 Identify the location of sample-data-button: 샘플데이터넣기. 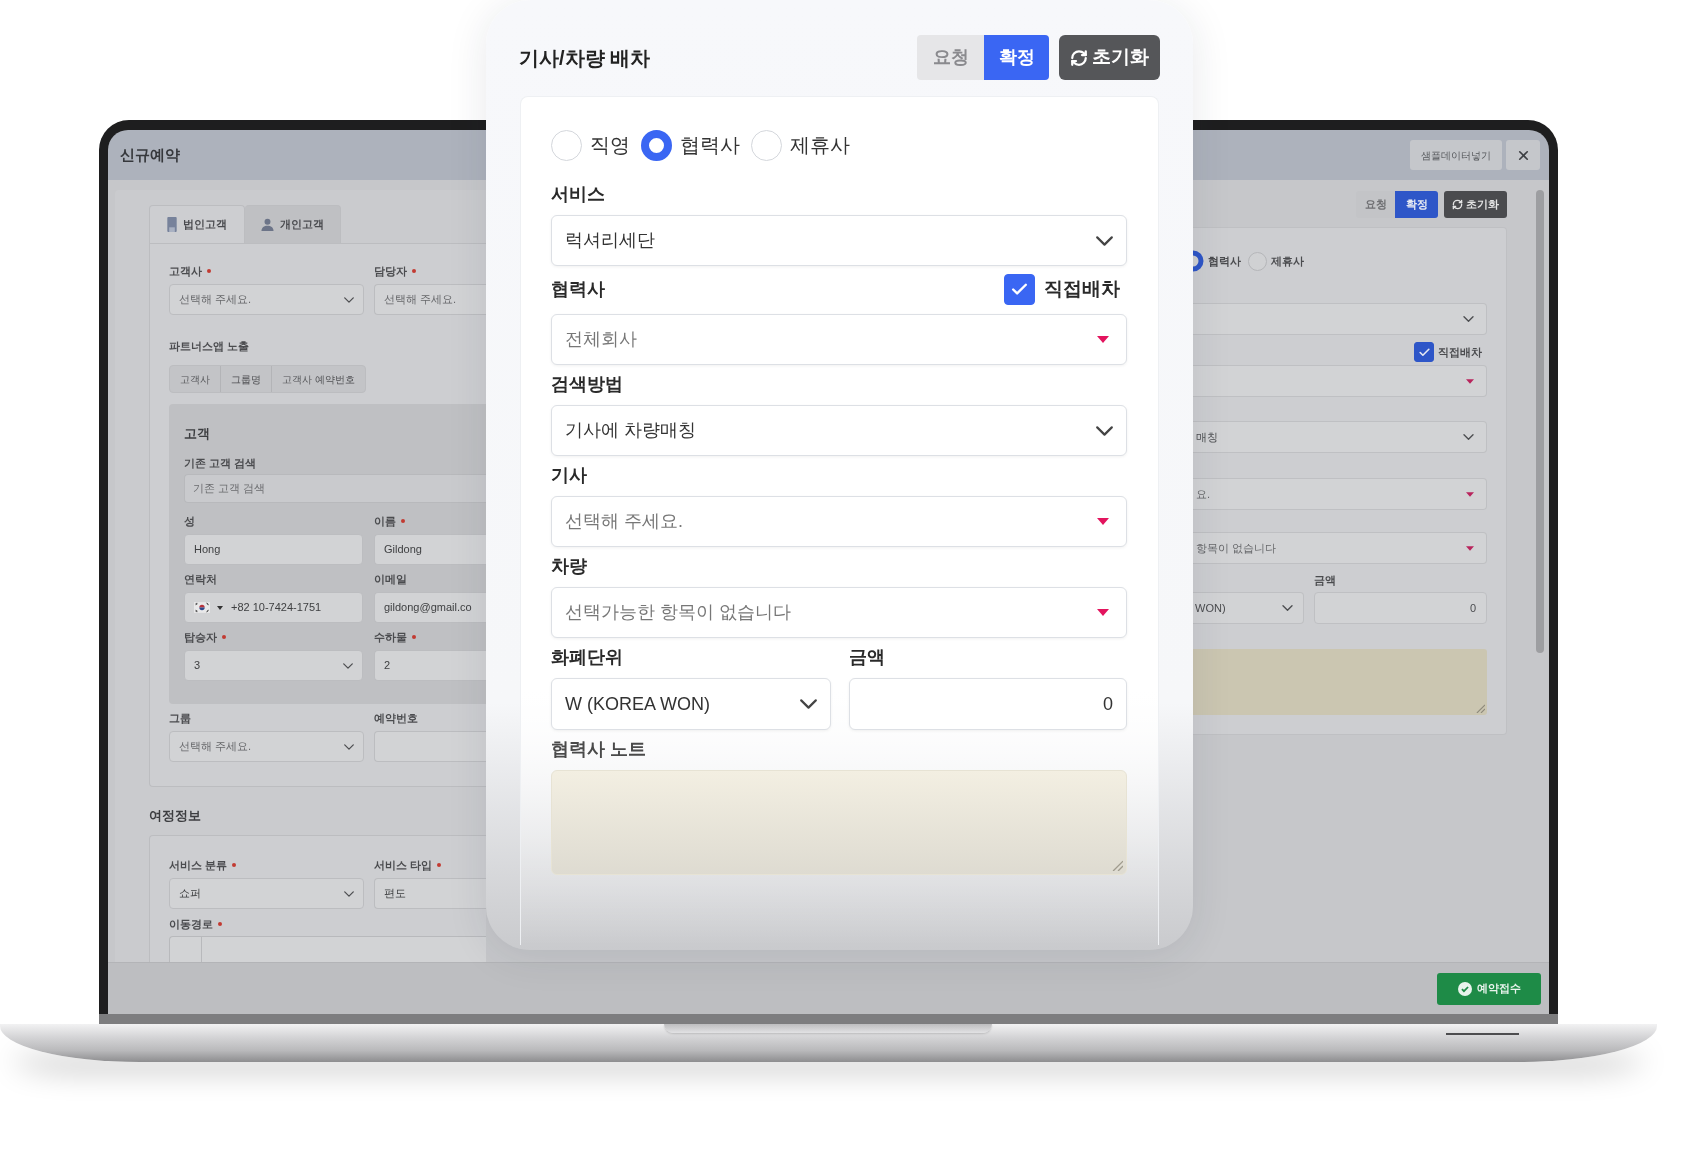
(1456, 155).